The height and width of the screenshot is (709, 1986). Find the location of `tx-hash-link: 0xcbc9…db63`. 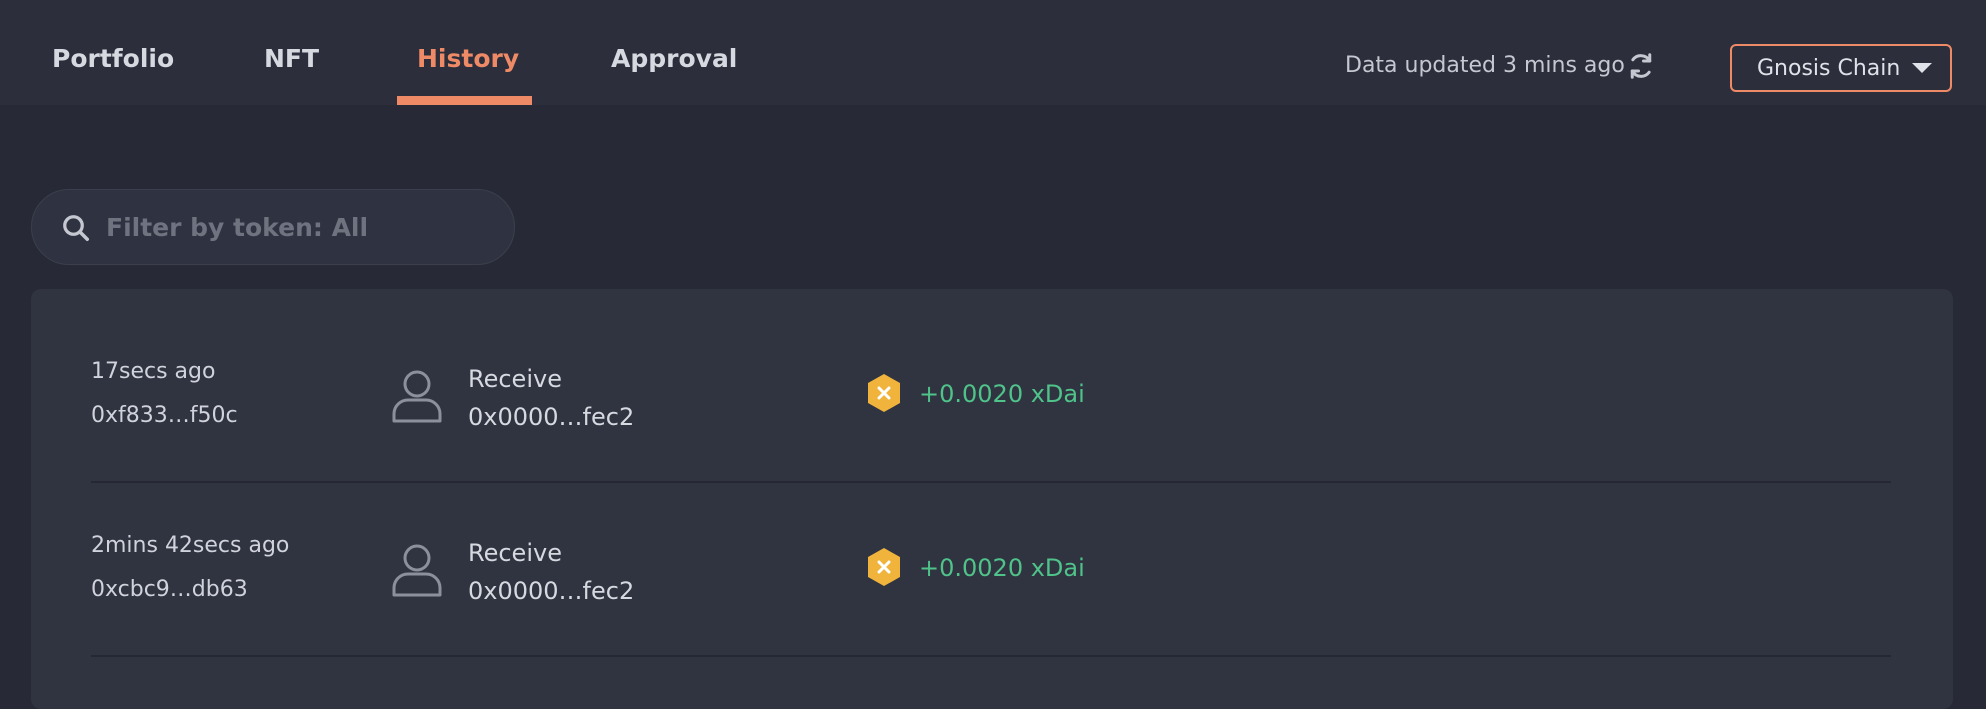

tx-hash-link: 0xcbc9…db63 is located at coordinates (169, 589).